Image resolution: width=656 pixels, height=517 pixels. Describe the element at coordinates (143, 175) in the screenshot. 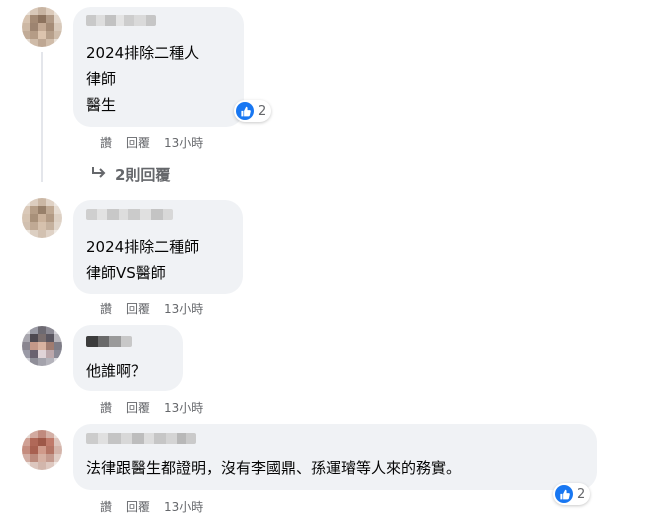

I see `view-replies-label: 2則回覆` at that location.